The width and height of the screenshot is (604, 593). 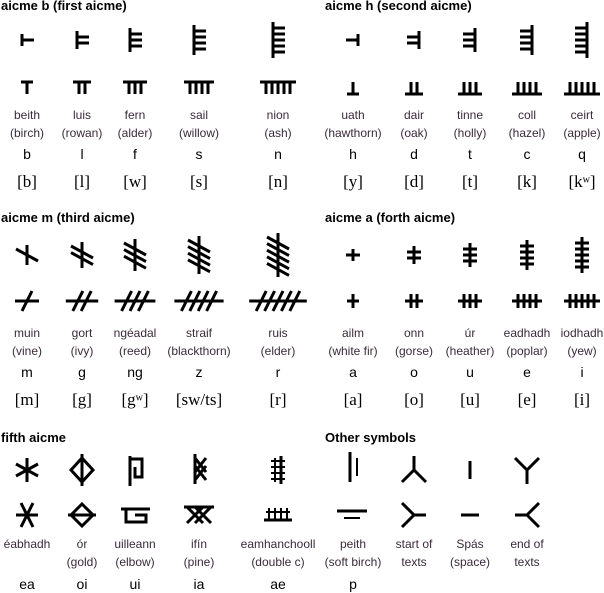 I want to click on letter-ipa: [m], so click(x=27, y=399).